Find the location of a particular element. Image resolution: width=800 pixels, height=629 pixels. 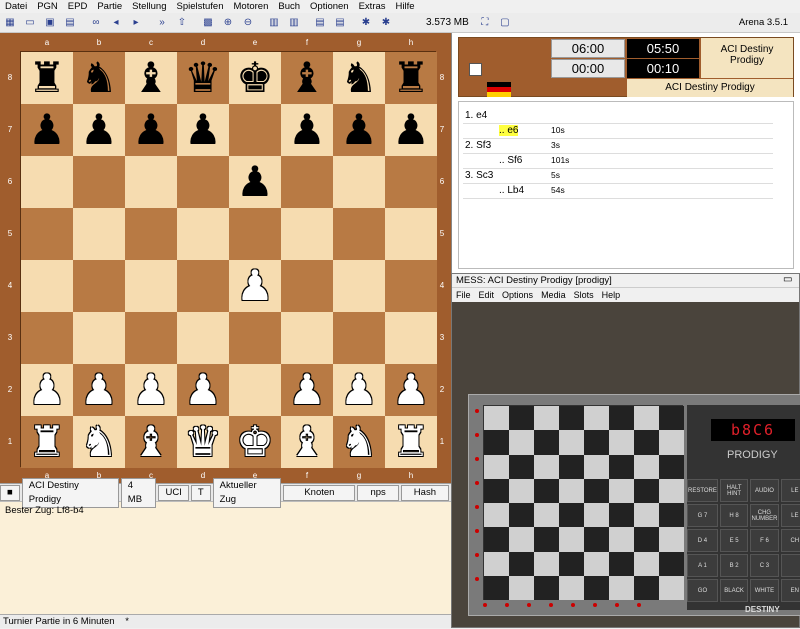

move-row: 2. Sf3 3s is located at coordinates (618, 147).